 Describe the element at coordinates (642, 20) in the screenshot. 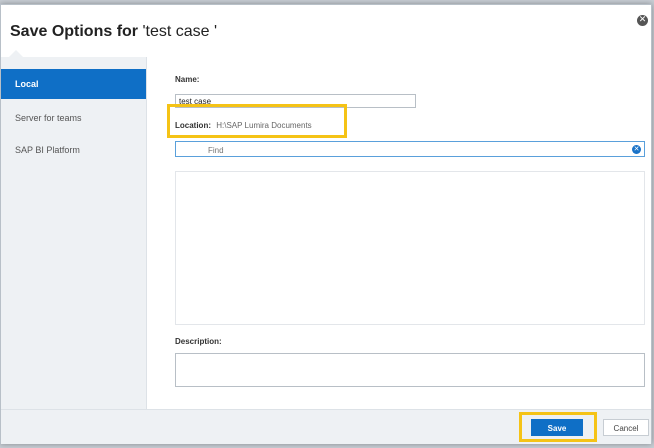

I see `close-icon: ✕` at that location.